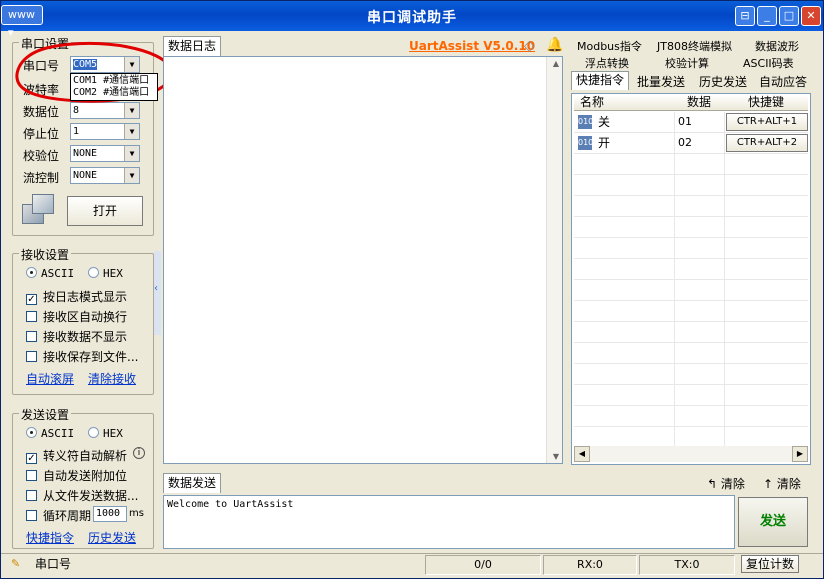 This screenshot has width=824, height=579. Describe the element at coordinates (554, 45) in the screenshot. I see `bell-icon: 🔔` at that location.